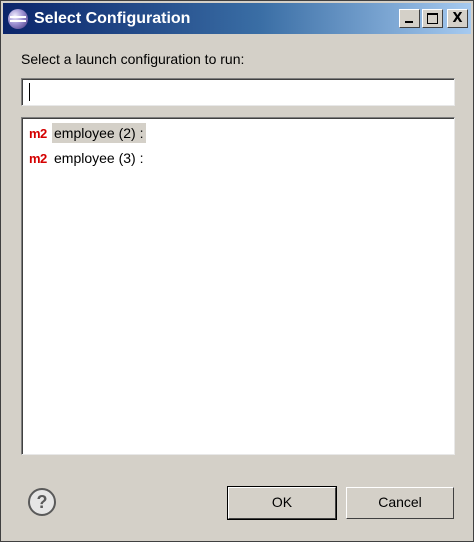  What do you see at coordinates (99, 158) in the screenshot?
I see `list-item-label: employee (3) :` at bounding box center [99, 158].